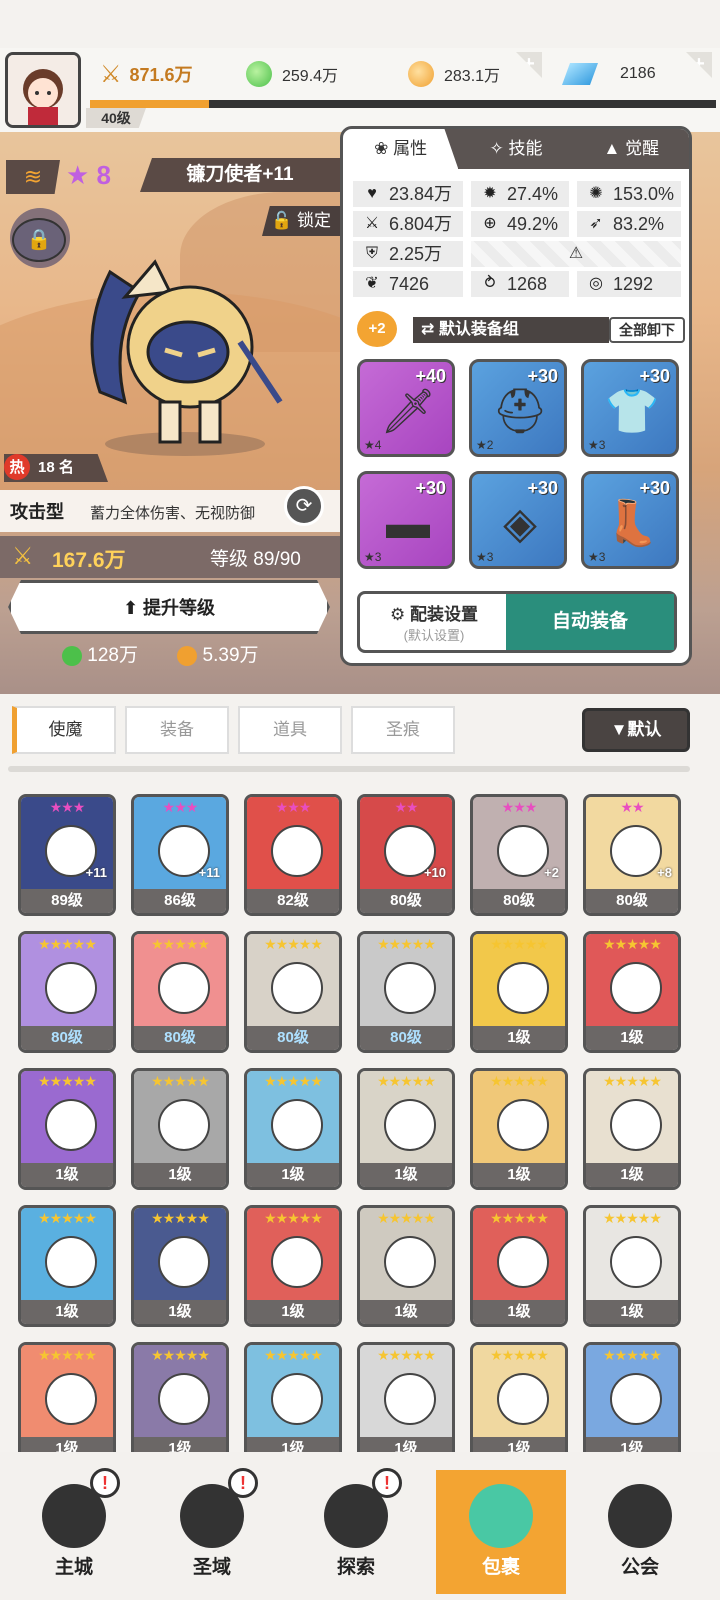 This screenshot has height=1600, width=720. Describe the element at coordinates (406, 520) in the screenshot. I see `equip-slot-belt: +30 ▬ ★3` at that location.